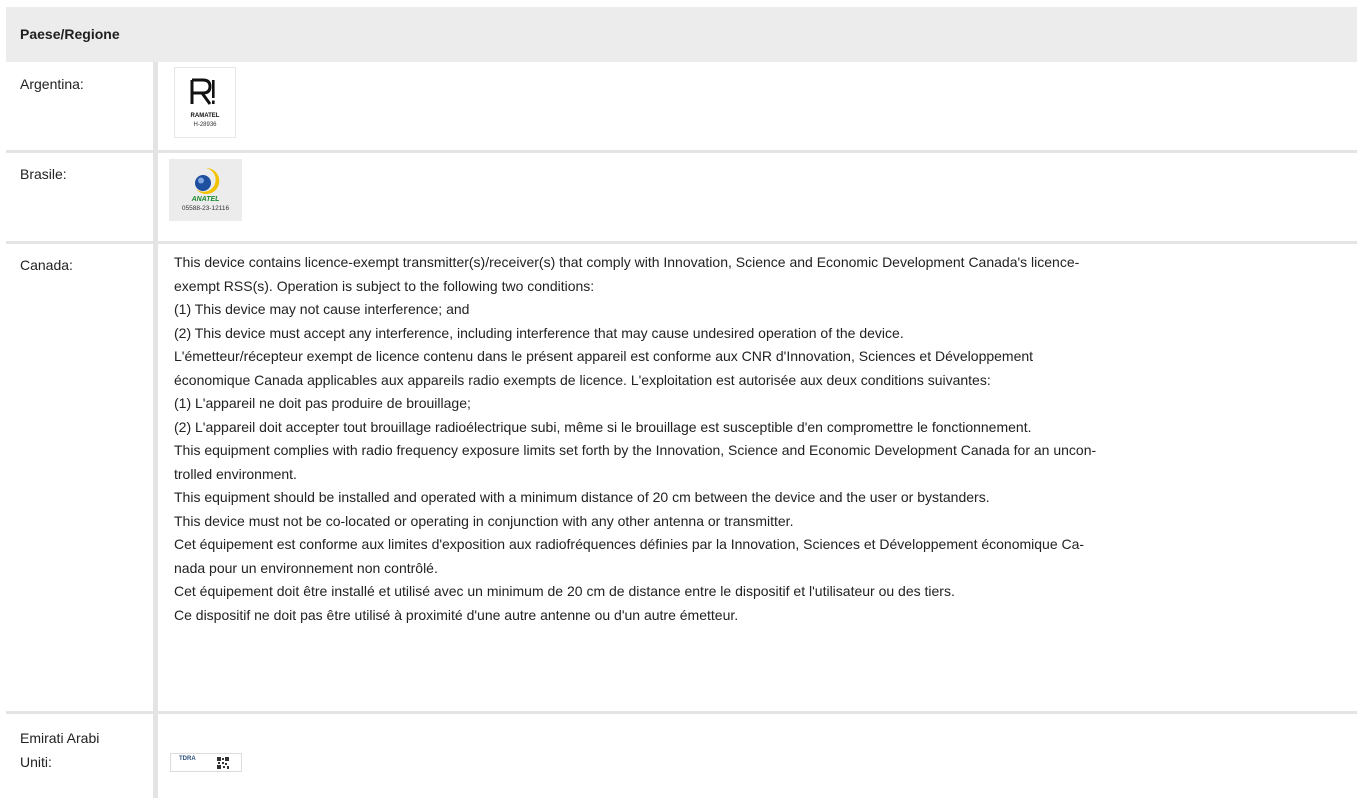 This screenshot has height=798, width=1357. Describe the element at coordinates (205, 125) in the screenshot. I see `ramatel-code: H-28936` at that location.